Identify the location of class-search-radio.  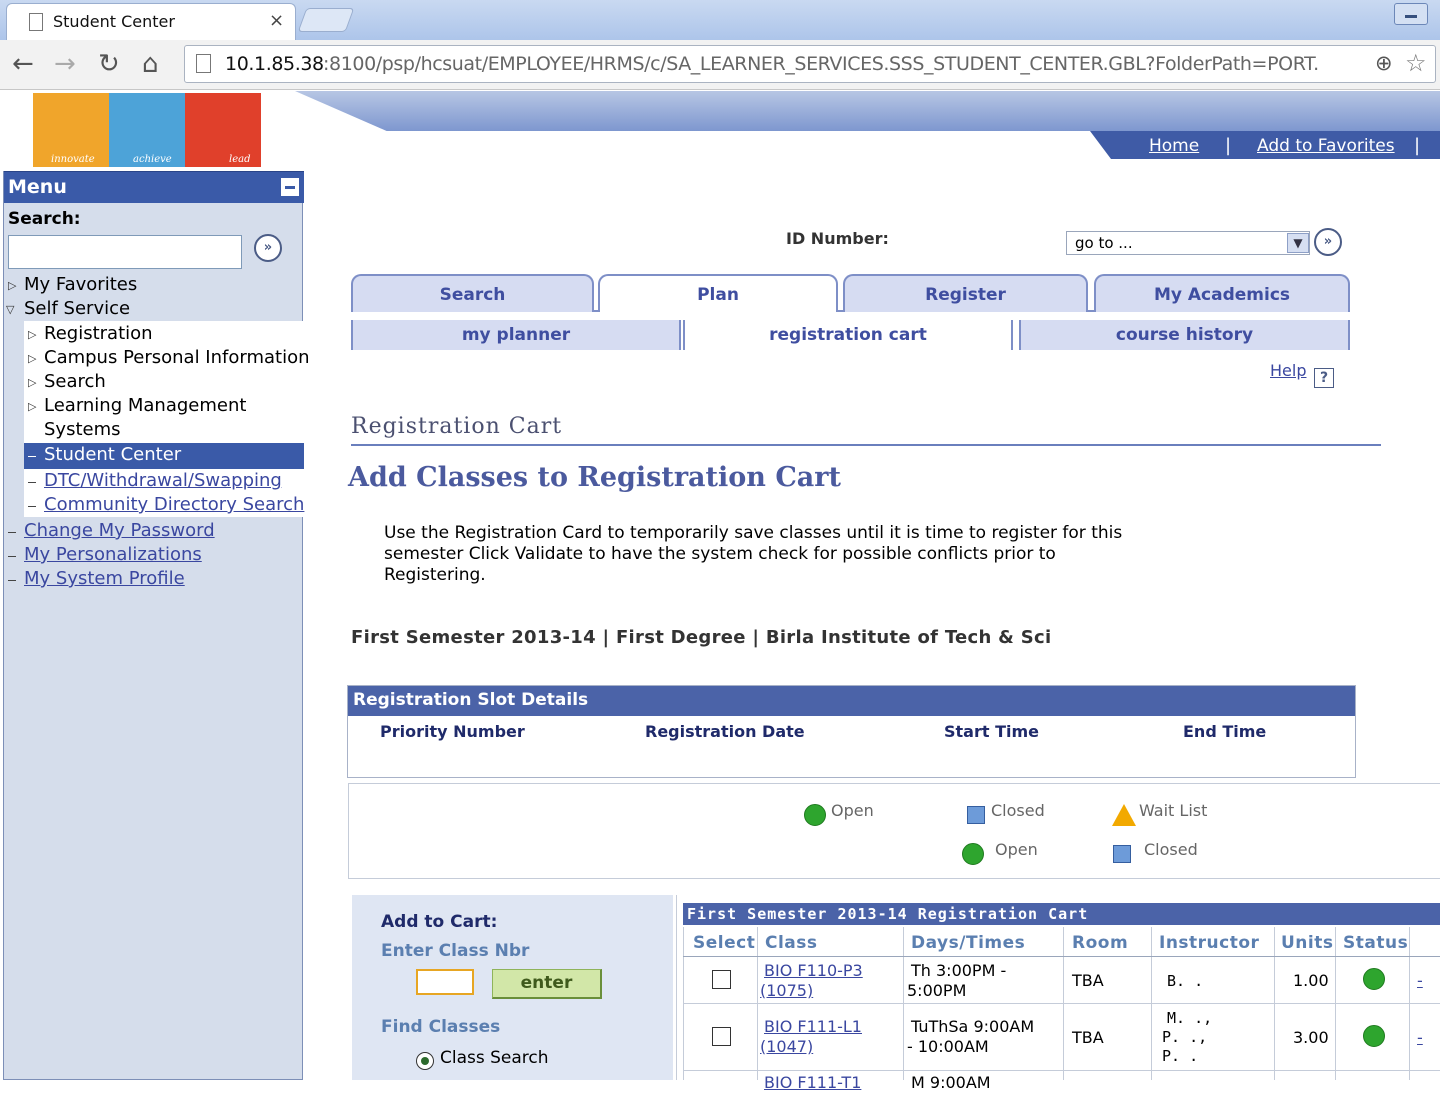
(425, 1061).